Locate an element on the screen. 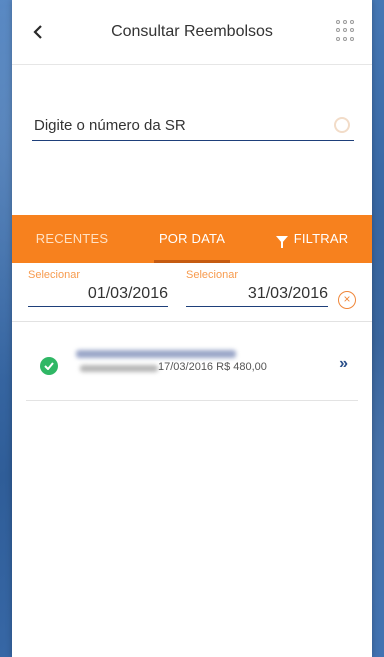 This screenshot has width=384, height=657. start-date-field: Selecionar 01/03/2016 is located at coordinates (98, 288).